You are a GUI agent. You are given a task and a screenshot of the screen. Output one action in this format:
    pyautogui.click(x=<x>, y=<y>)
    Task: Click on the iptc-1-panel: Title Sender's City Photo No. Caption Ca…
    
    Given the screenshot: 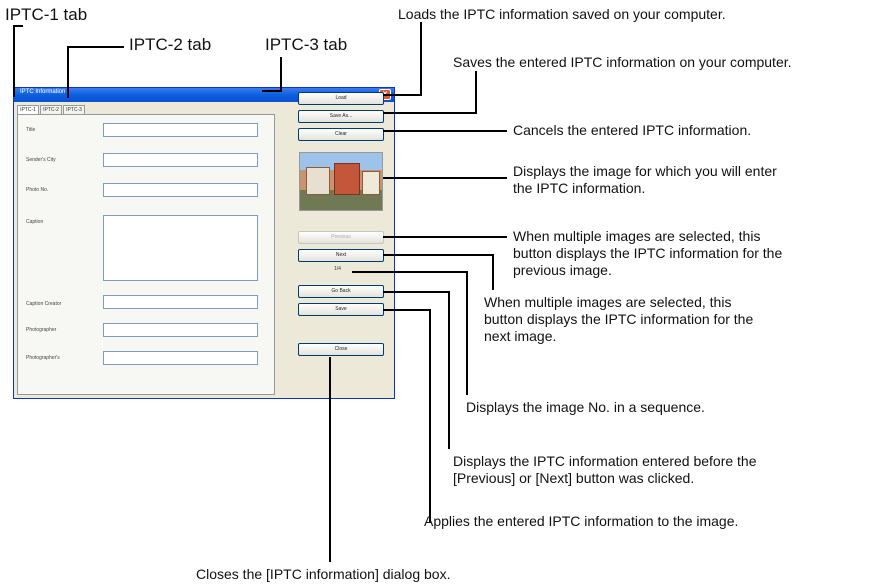 What is the action you would take?
    pyautogui.click(x=146, y=254)
    